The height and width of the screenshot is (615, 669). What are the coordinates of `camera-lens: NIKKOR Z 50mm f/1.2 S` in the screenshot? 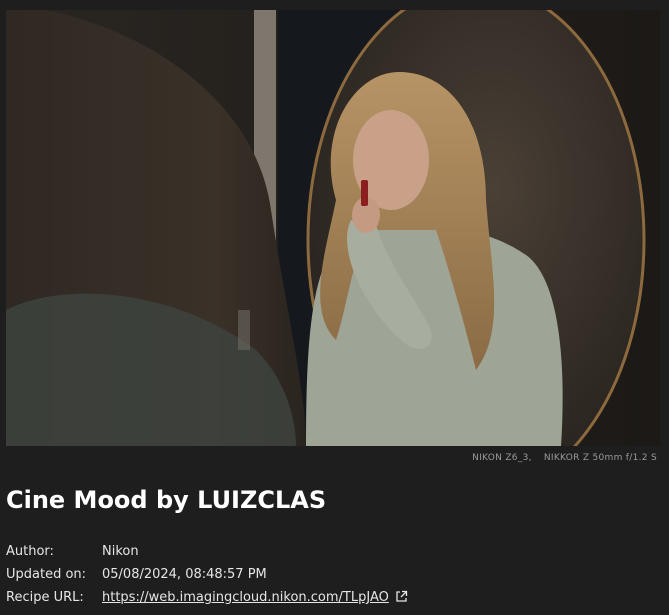 It's located at (600, 458).